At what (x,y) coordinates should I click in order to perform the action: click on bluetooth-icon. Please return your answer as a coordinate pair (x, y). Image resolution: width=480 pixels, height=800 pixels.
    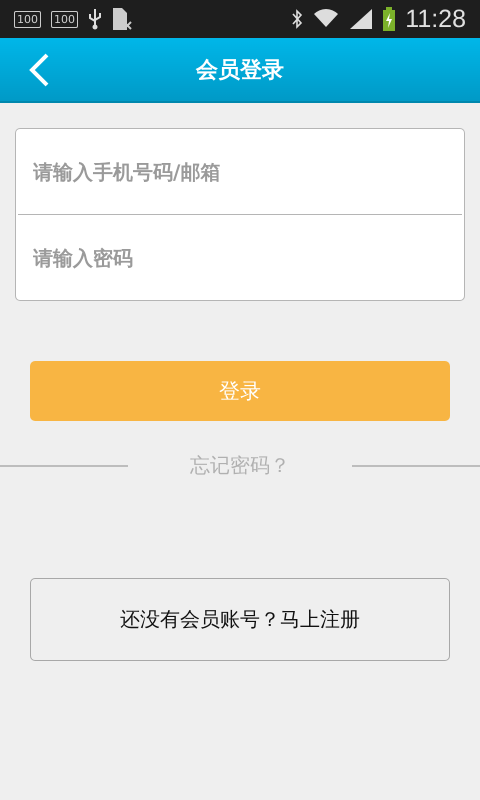
    Looking at the image, I should click on (297, 19).